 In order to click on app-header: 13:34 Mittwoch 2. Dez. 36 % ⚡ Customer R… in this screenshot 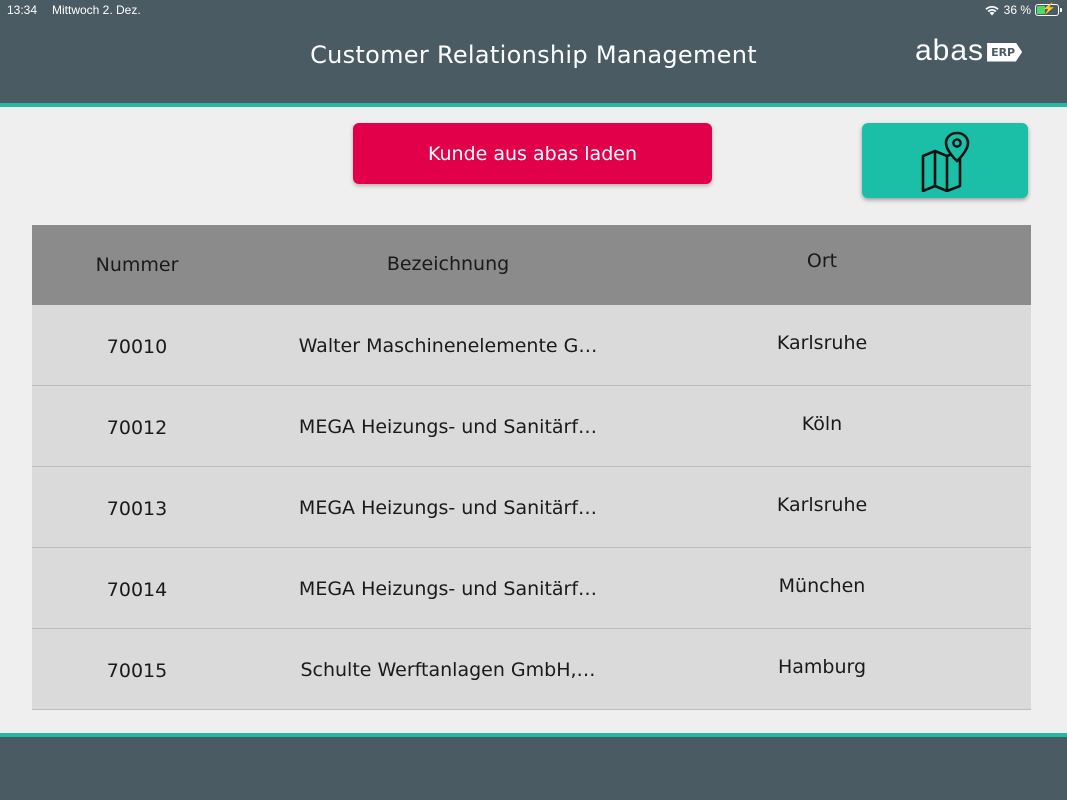, I will do `click(533, 51)`.